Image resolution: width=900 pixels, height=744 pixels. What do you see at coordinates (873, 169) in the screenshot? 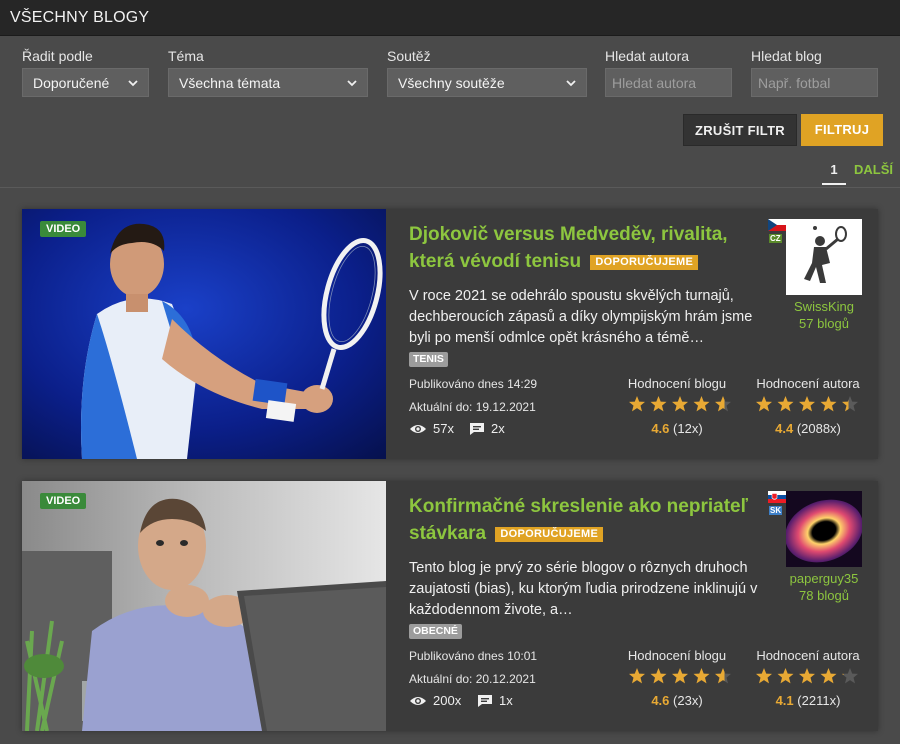
I see `next-page-link: DALŠÍ` at bounding box center [873, 169].